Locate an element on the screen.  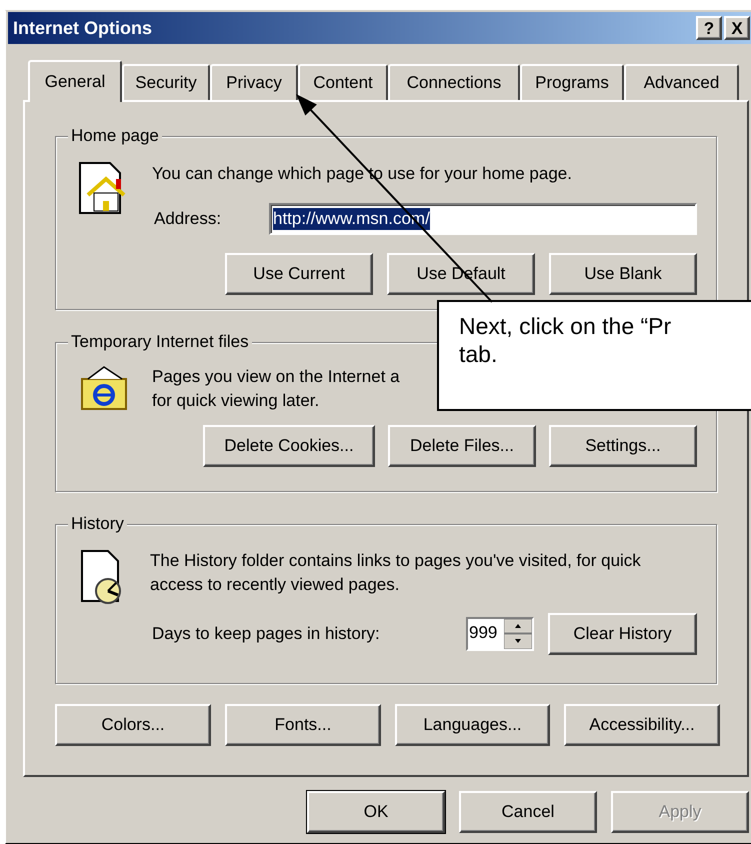
temporary-files-description: Pages you view on the Internet a for quick viewing later. is located at coordinates (276, 389).